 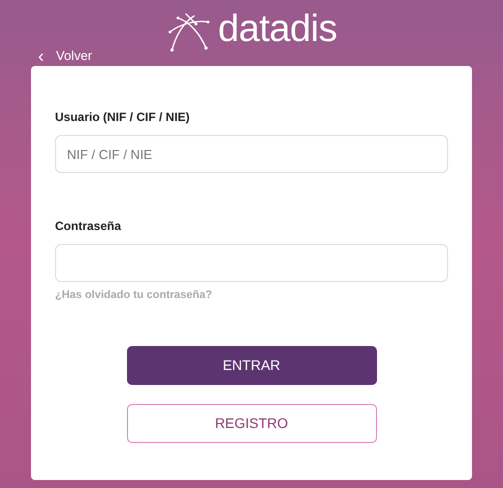 I want to click on back-label: Volver, so click(x=74, y=56).